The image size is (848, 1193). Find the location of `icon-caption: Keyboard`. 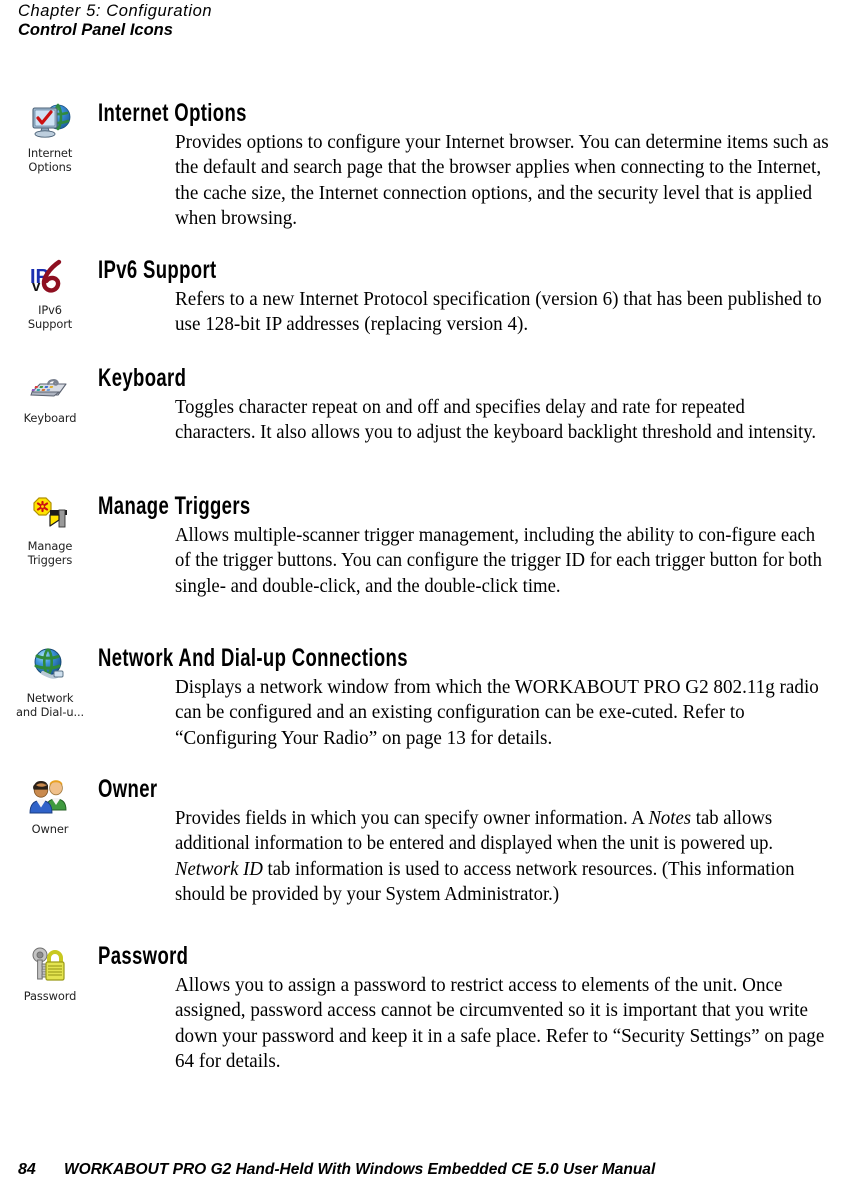

icon-caption: Keyboard is located at coordinates (50, 418).